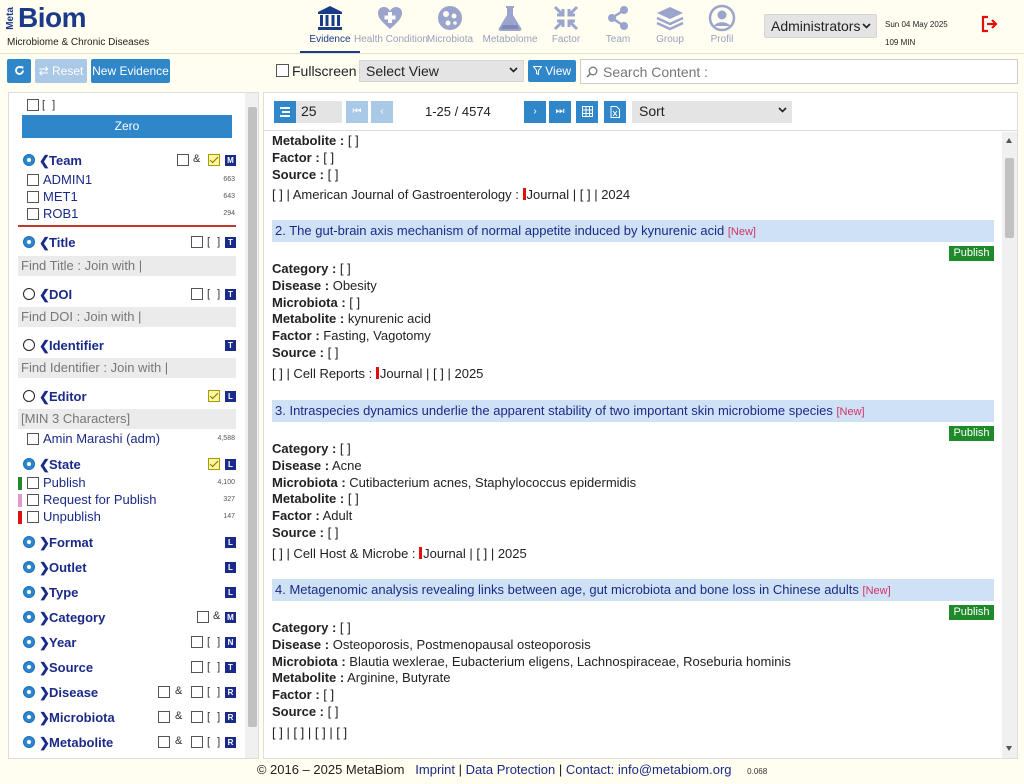  I want to click on metabolite-checkbox, so click(164, 742).